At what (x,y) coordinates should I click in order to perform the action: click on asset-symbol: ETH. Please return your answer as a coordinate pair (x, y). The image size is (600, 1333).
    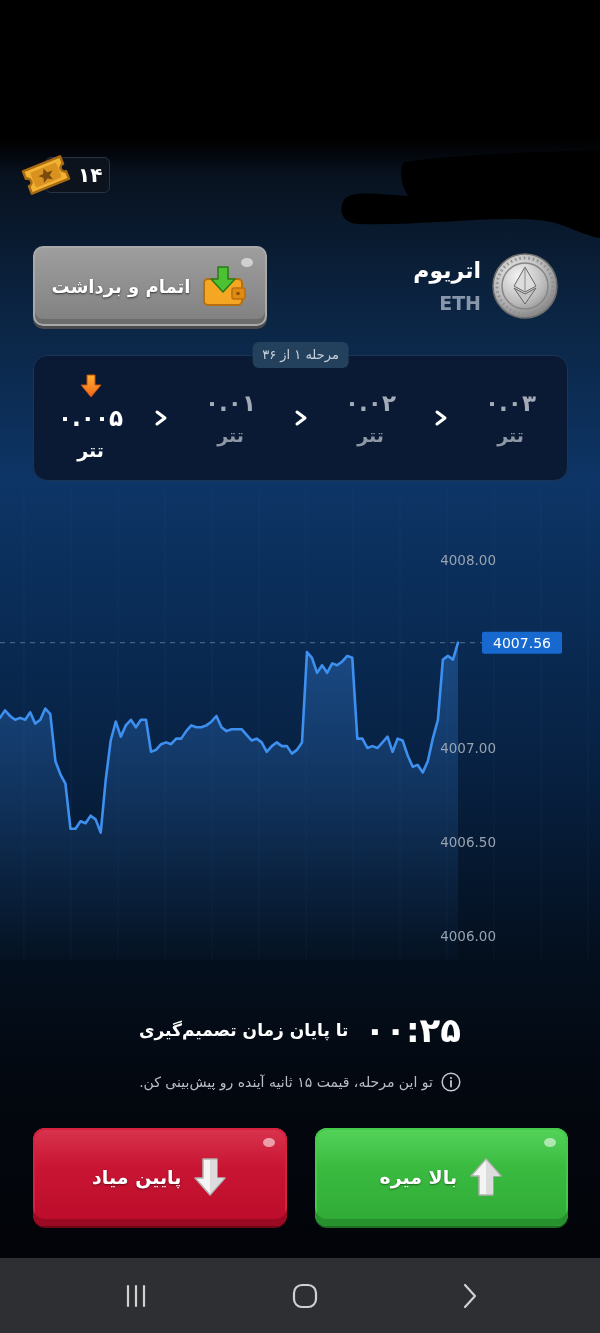
    Looking at the image, I should click on (460, 303).